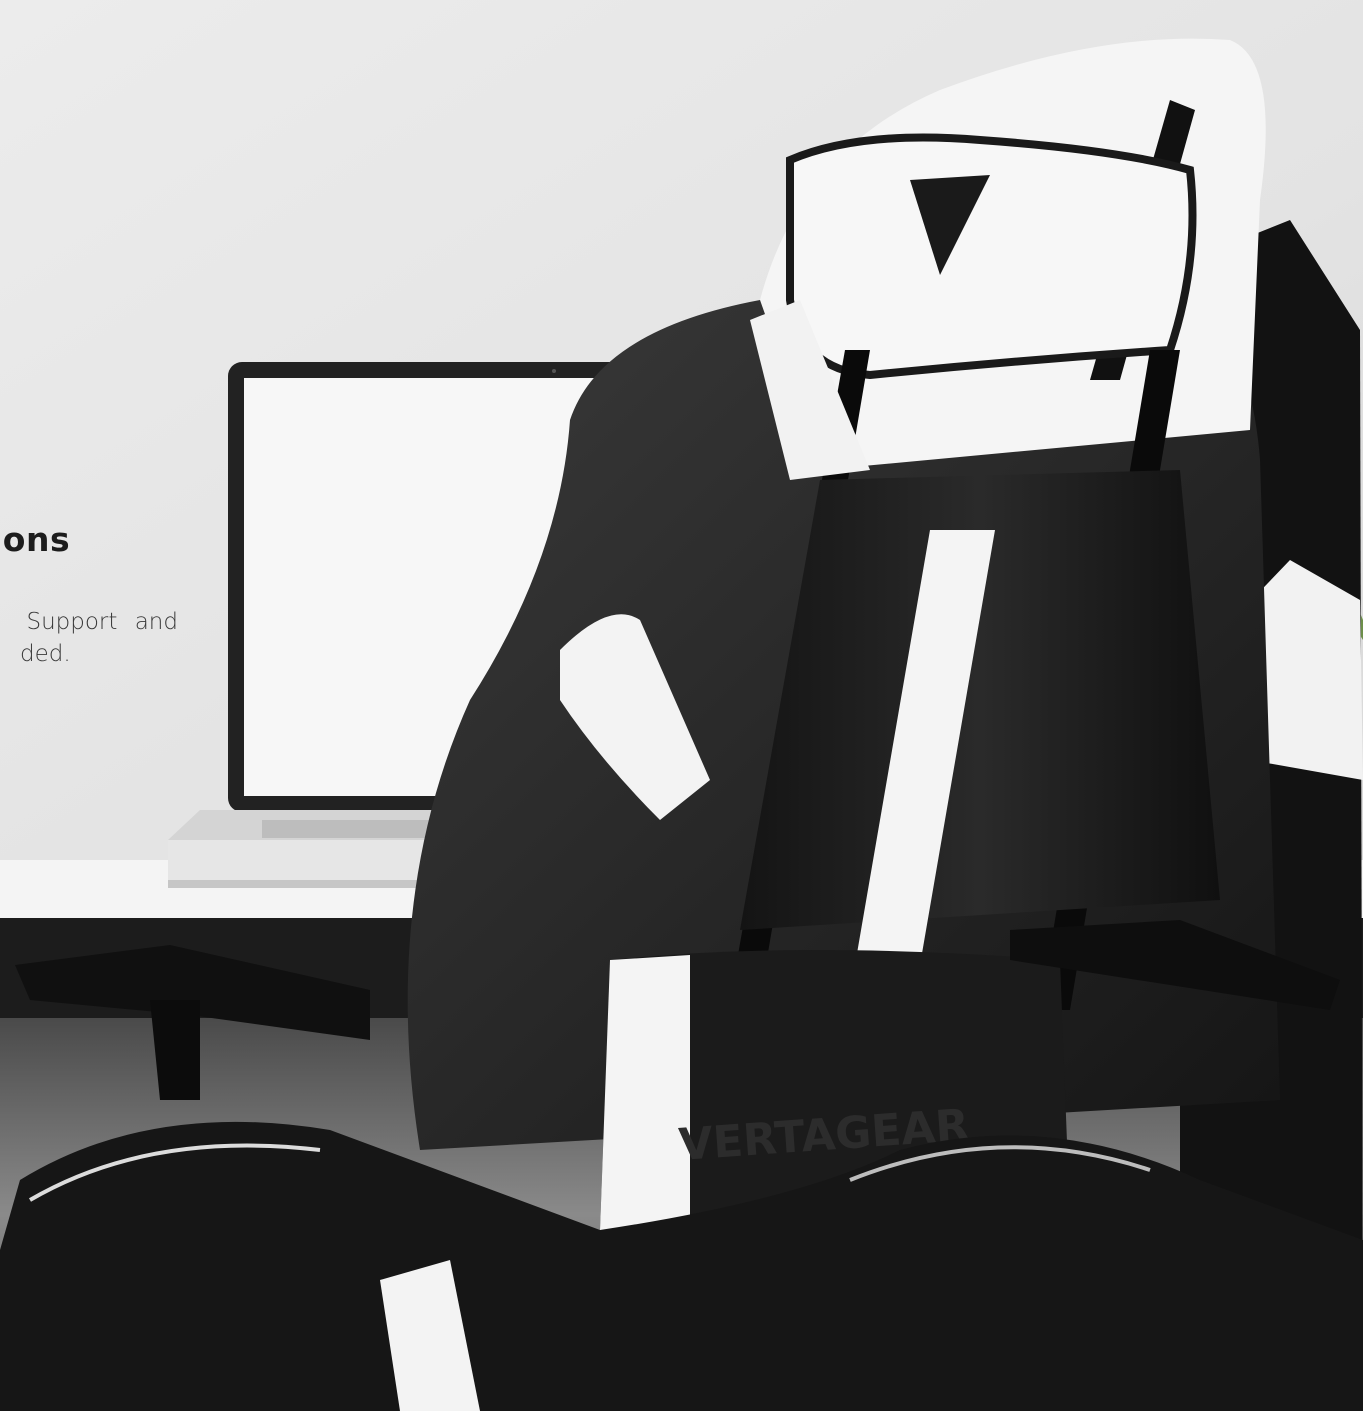 This screenshot has height=1411, width=1363. I want to click on feature-description-line-1: Support and, so click(102, 622).